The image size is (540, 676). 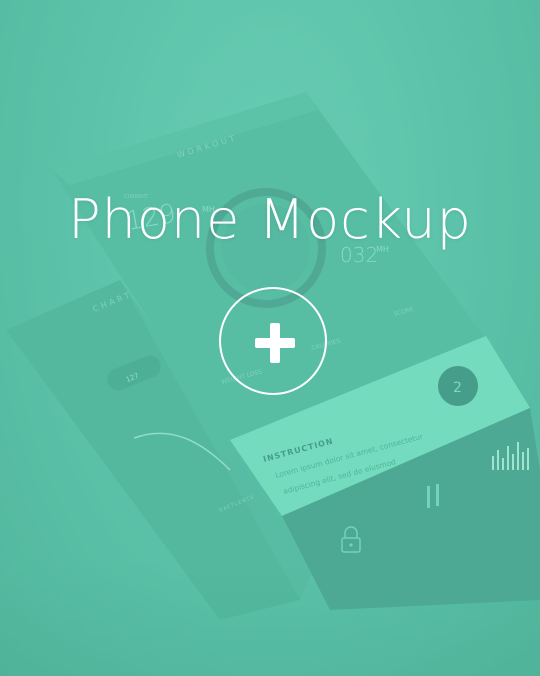 What do you see at coordinates (270, 219) in the screenshot?
I see `card-title: Phone Mockup` at bounding box center [270, 219].